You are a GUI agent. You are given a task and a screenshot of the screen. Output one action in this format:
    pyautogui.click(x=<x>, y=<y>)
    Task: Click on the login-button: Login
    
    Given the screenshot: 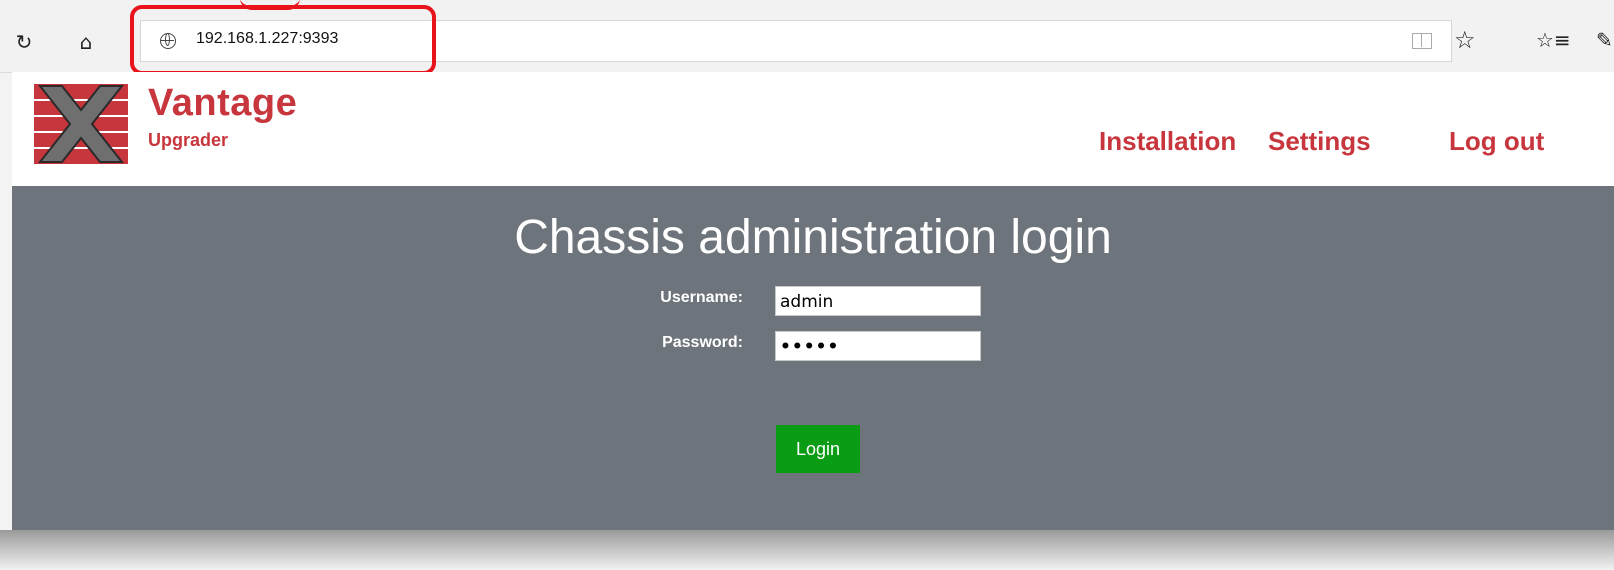 What is the action you would take?
    pyautogui.click(x=818, y=449)
    